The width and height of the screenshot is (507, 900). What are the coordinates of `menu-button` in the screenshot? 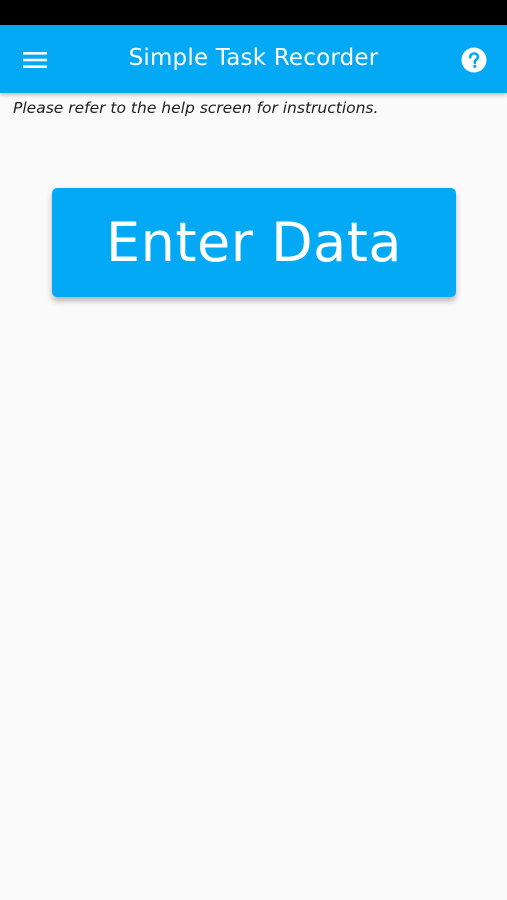 It's located at (35, 60).